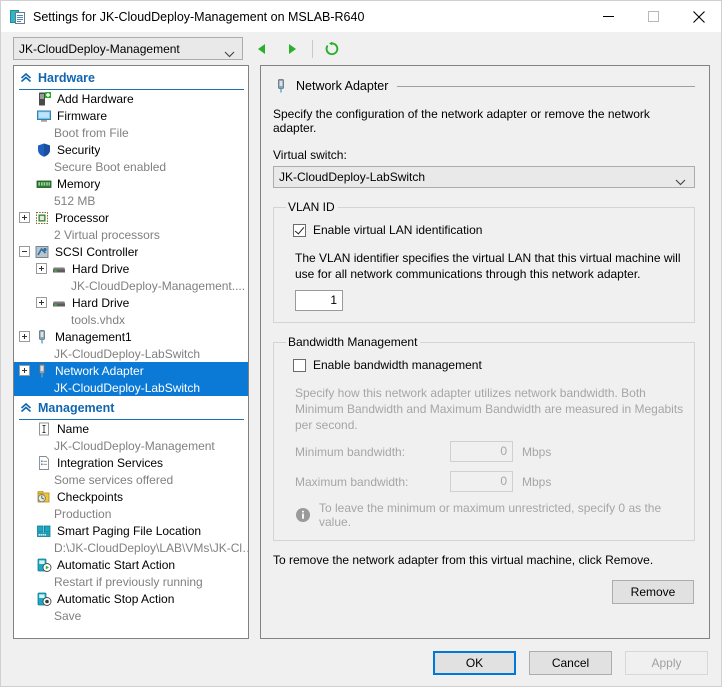 The width and height of the screenshot is (722, 687). What do you see at coordinates (24, 370) in the screenshot?
I see `expand-network-adapter-icon` at bounding box center [24, 370].